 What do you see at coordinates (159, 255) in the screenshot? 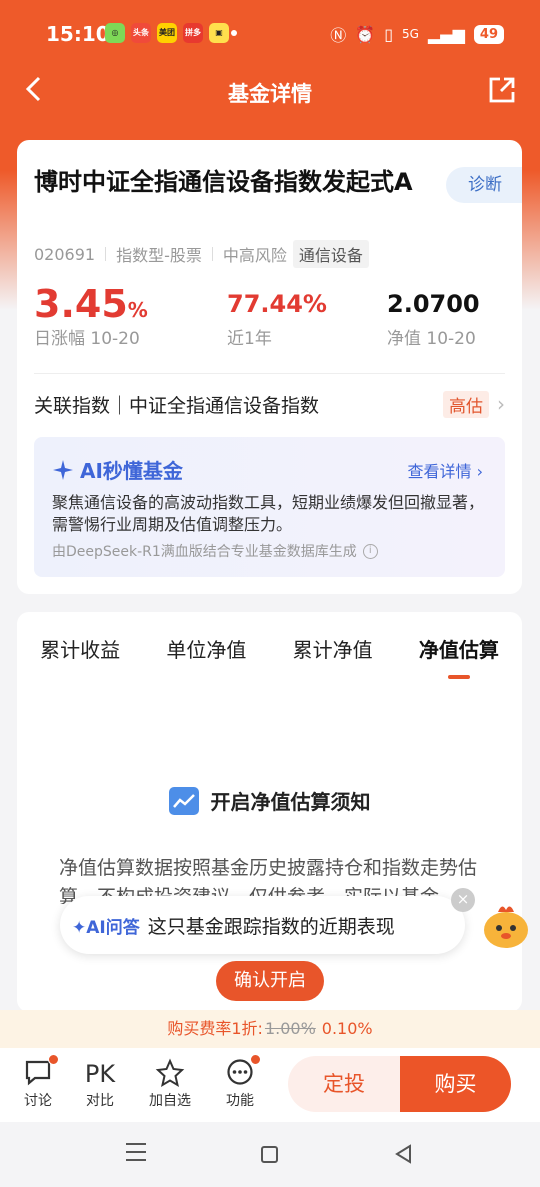
I see `fund-type: 指数型-股票` at bounding box center [159, 255].